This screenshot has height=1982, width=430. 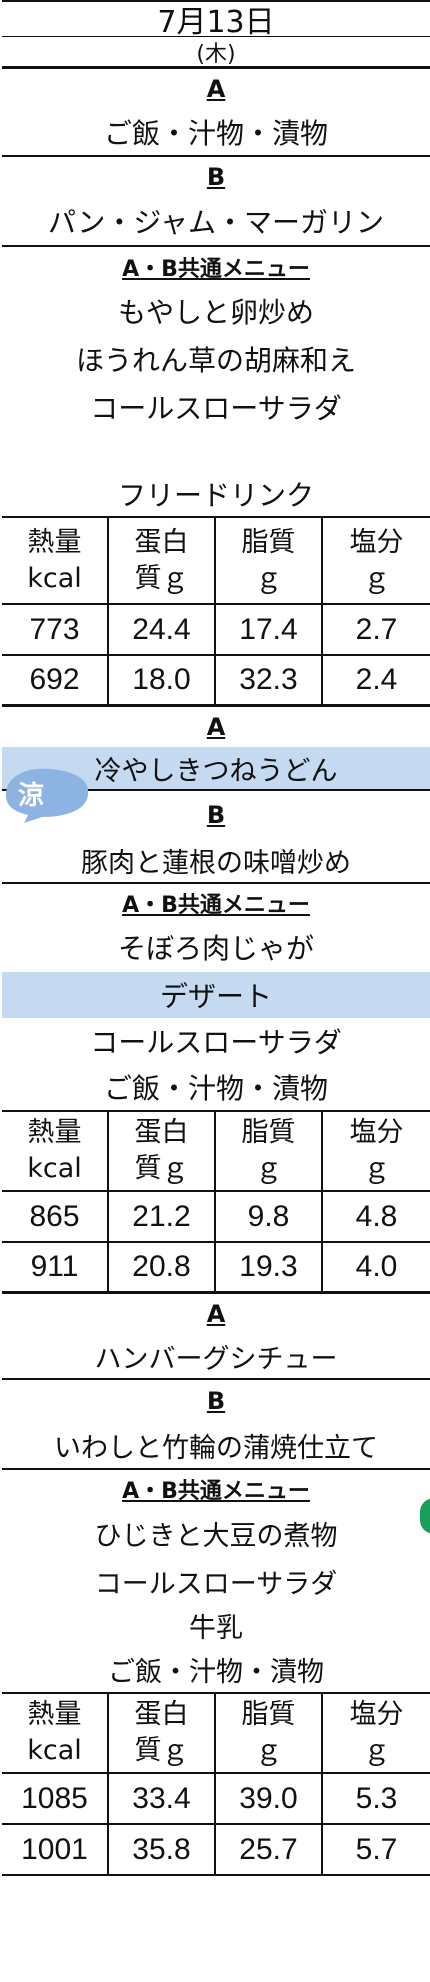 What do you see at coordinates (162, 1217) in the screenshot?
I see `value-cell: 21.2` at bounding box center [162, 1217].